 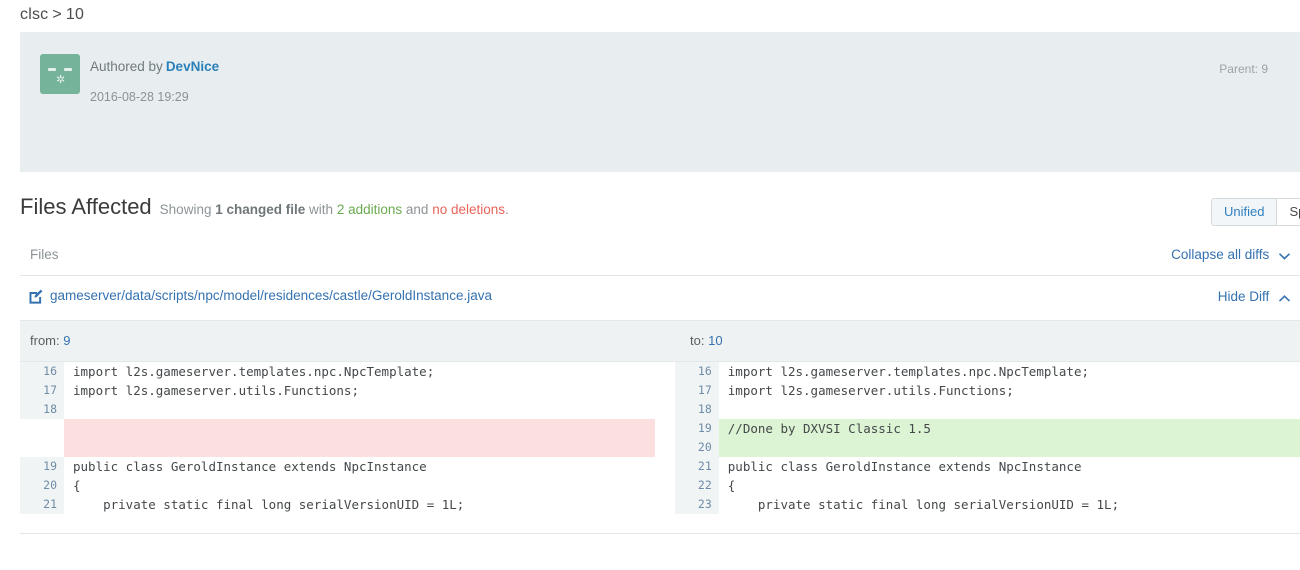 What do you see at coordinates (1245, 212) in the screenshot?
I see `tab-unified: Unified` at bounding box center [1245, 212].